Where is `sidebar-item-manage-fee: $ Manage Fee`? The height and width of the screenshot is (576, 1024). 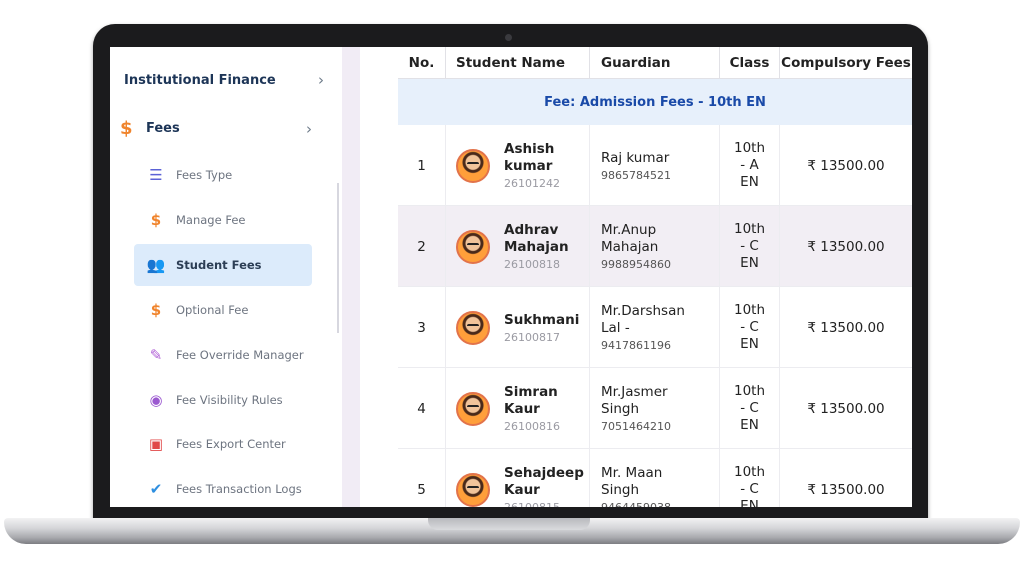
sidebar-item-manage-fee: $ Manage Fee is located at coordinates (223, 220).